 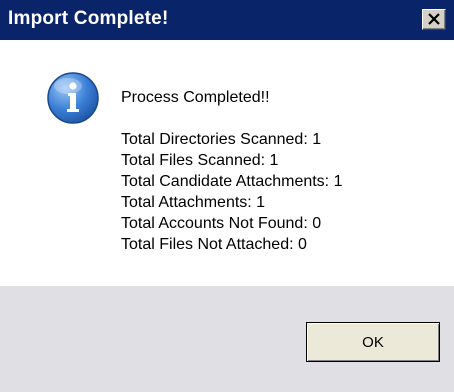 What do you see at coordinates (214, 244) in the screenshot?
I see `stat-line: Total Files Not Attached: 0` at bounding box center [214, 244].